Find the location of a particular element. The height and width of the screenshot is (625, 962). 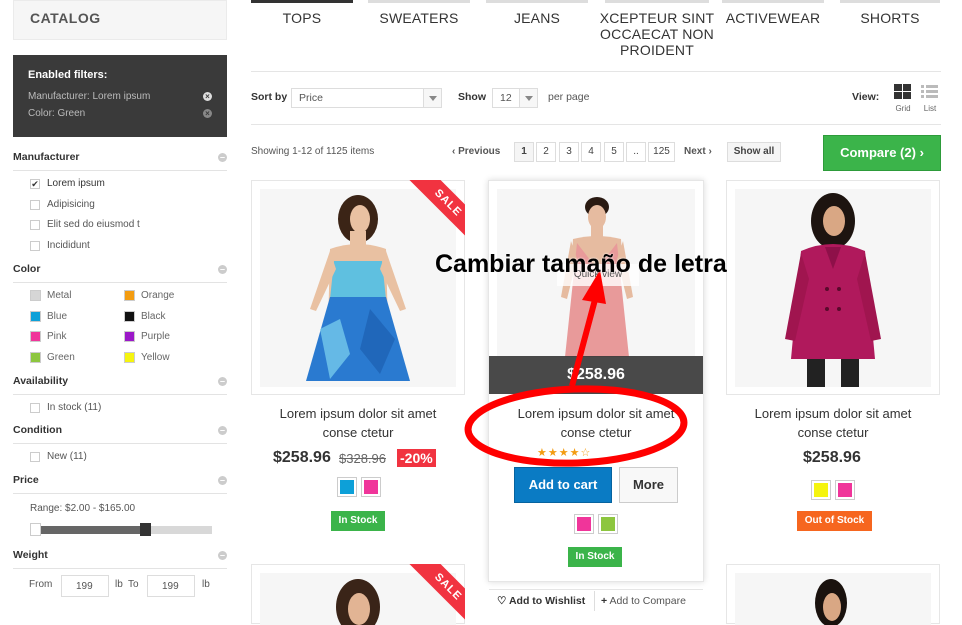

annotation-text: Cambiar tamaño de letra is located at coordinates (581, 264).